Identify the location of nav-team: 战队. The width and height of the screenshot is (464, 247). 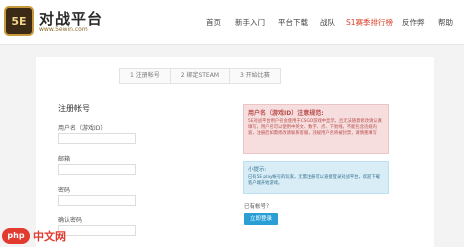
(327, 22).